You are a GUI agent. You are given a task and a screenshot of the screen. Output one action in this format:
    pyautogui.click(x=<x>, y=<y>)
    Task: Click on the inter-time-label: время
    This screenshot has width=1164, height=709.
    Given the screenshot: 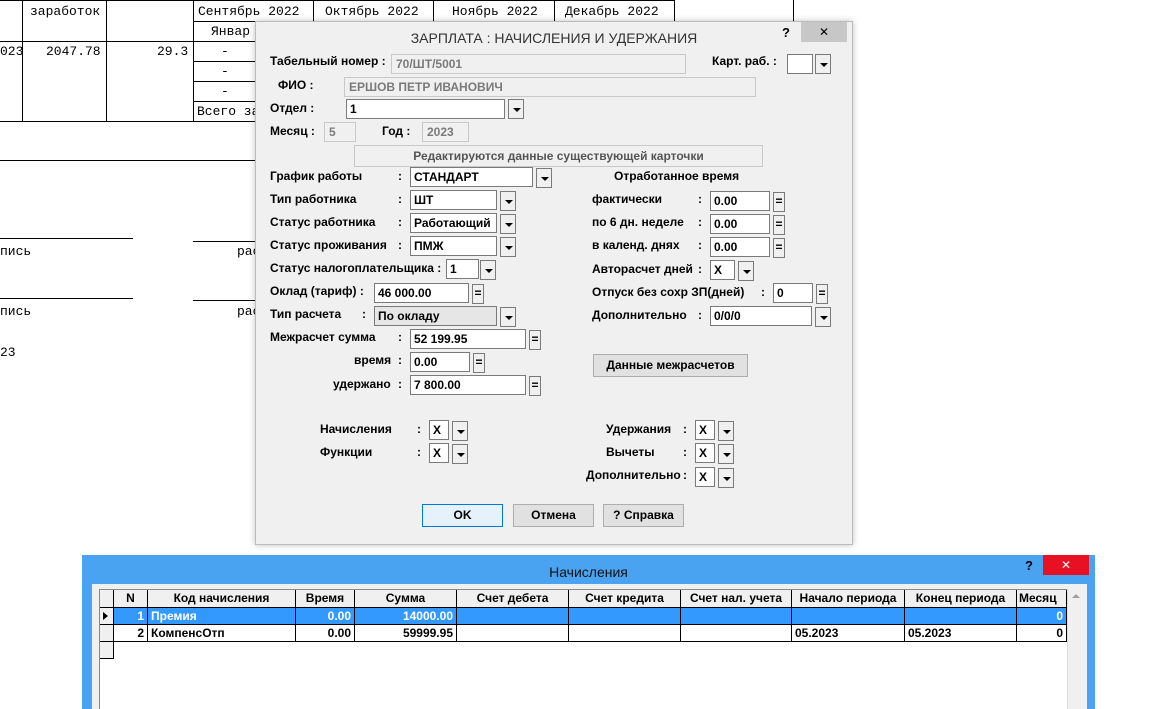 What is the action you would take?
    pyautogui.click(x=373, y=360)
    